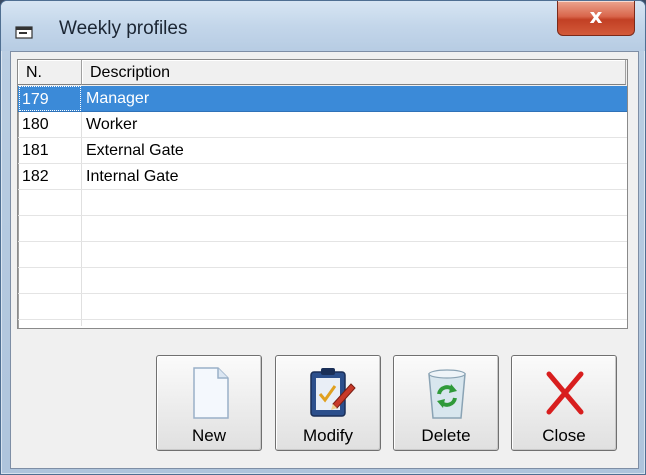 The image size is (646, 475). What do you see at coordinates (132, 176) in the screenshot?
I see `row-description: Internal Gate` at bounding box center [132, 176].